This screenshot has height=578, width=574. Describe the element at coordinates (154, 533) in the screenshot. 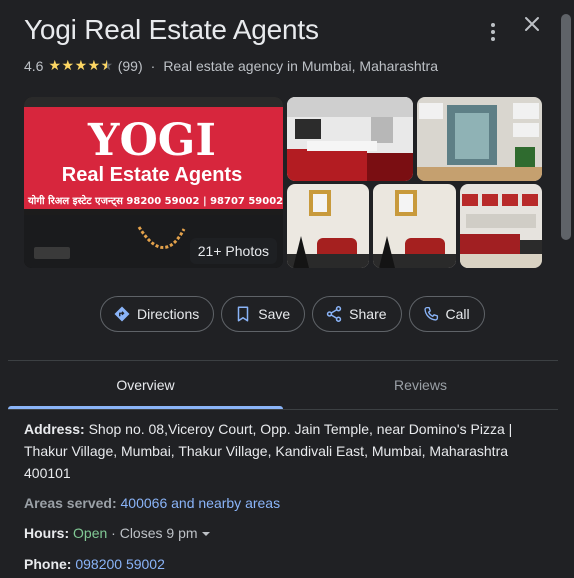

I see `hours-close-time: · Closes 9 pm` at that location.